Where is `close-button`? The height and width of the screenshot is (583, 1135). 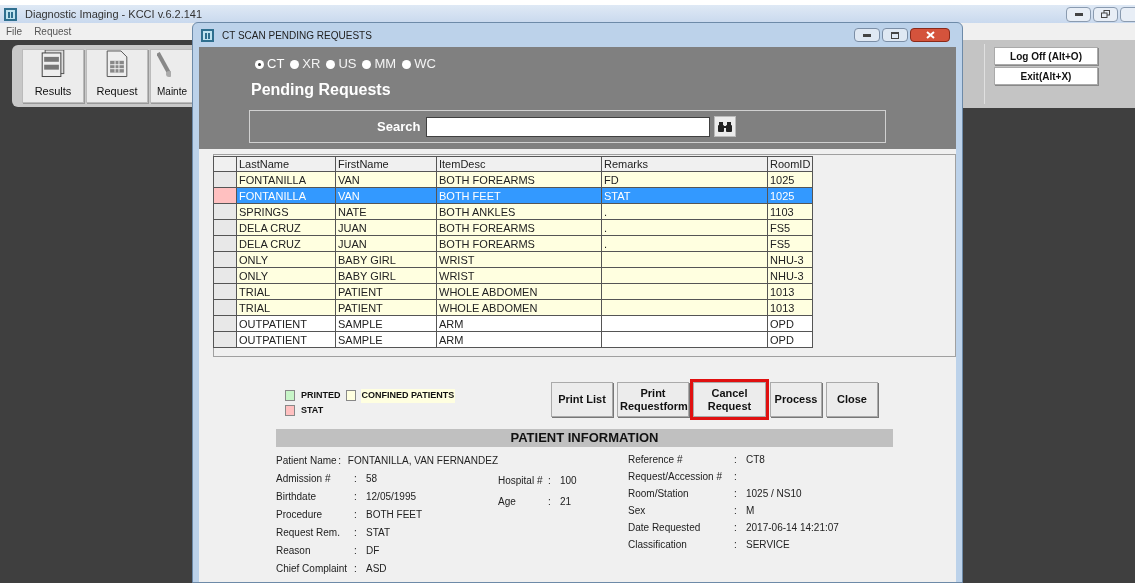
close-button is located at coordinates (930, 35).